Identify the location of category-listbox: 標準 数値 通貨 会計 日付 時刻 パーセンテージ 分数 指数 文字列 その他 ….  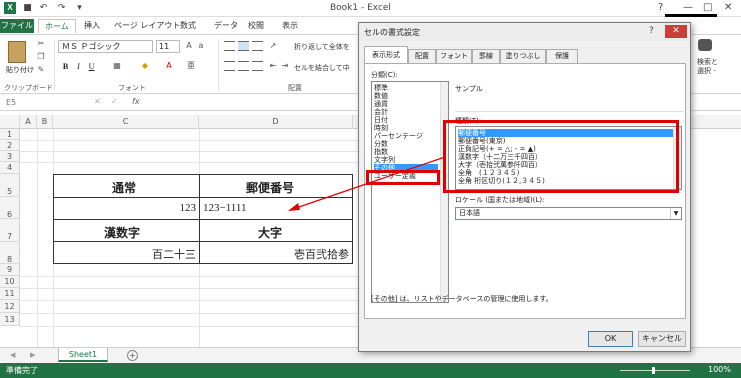
(410, 192).